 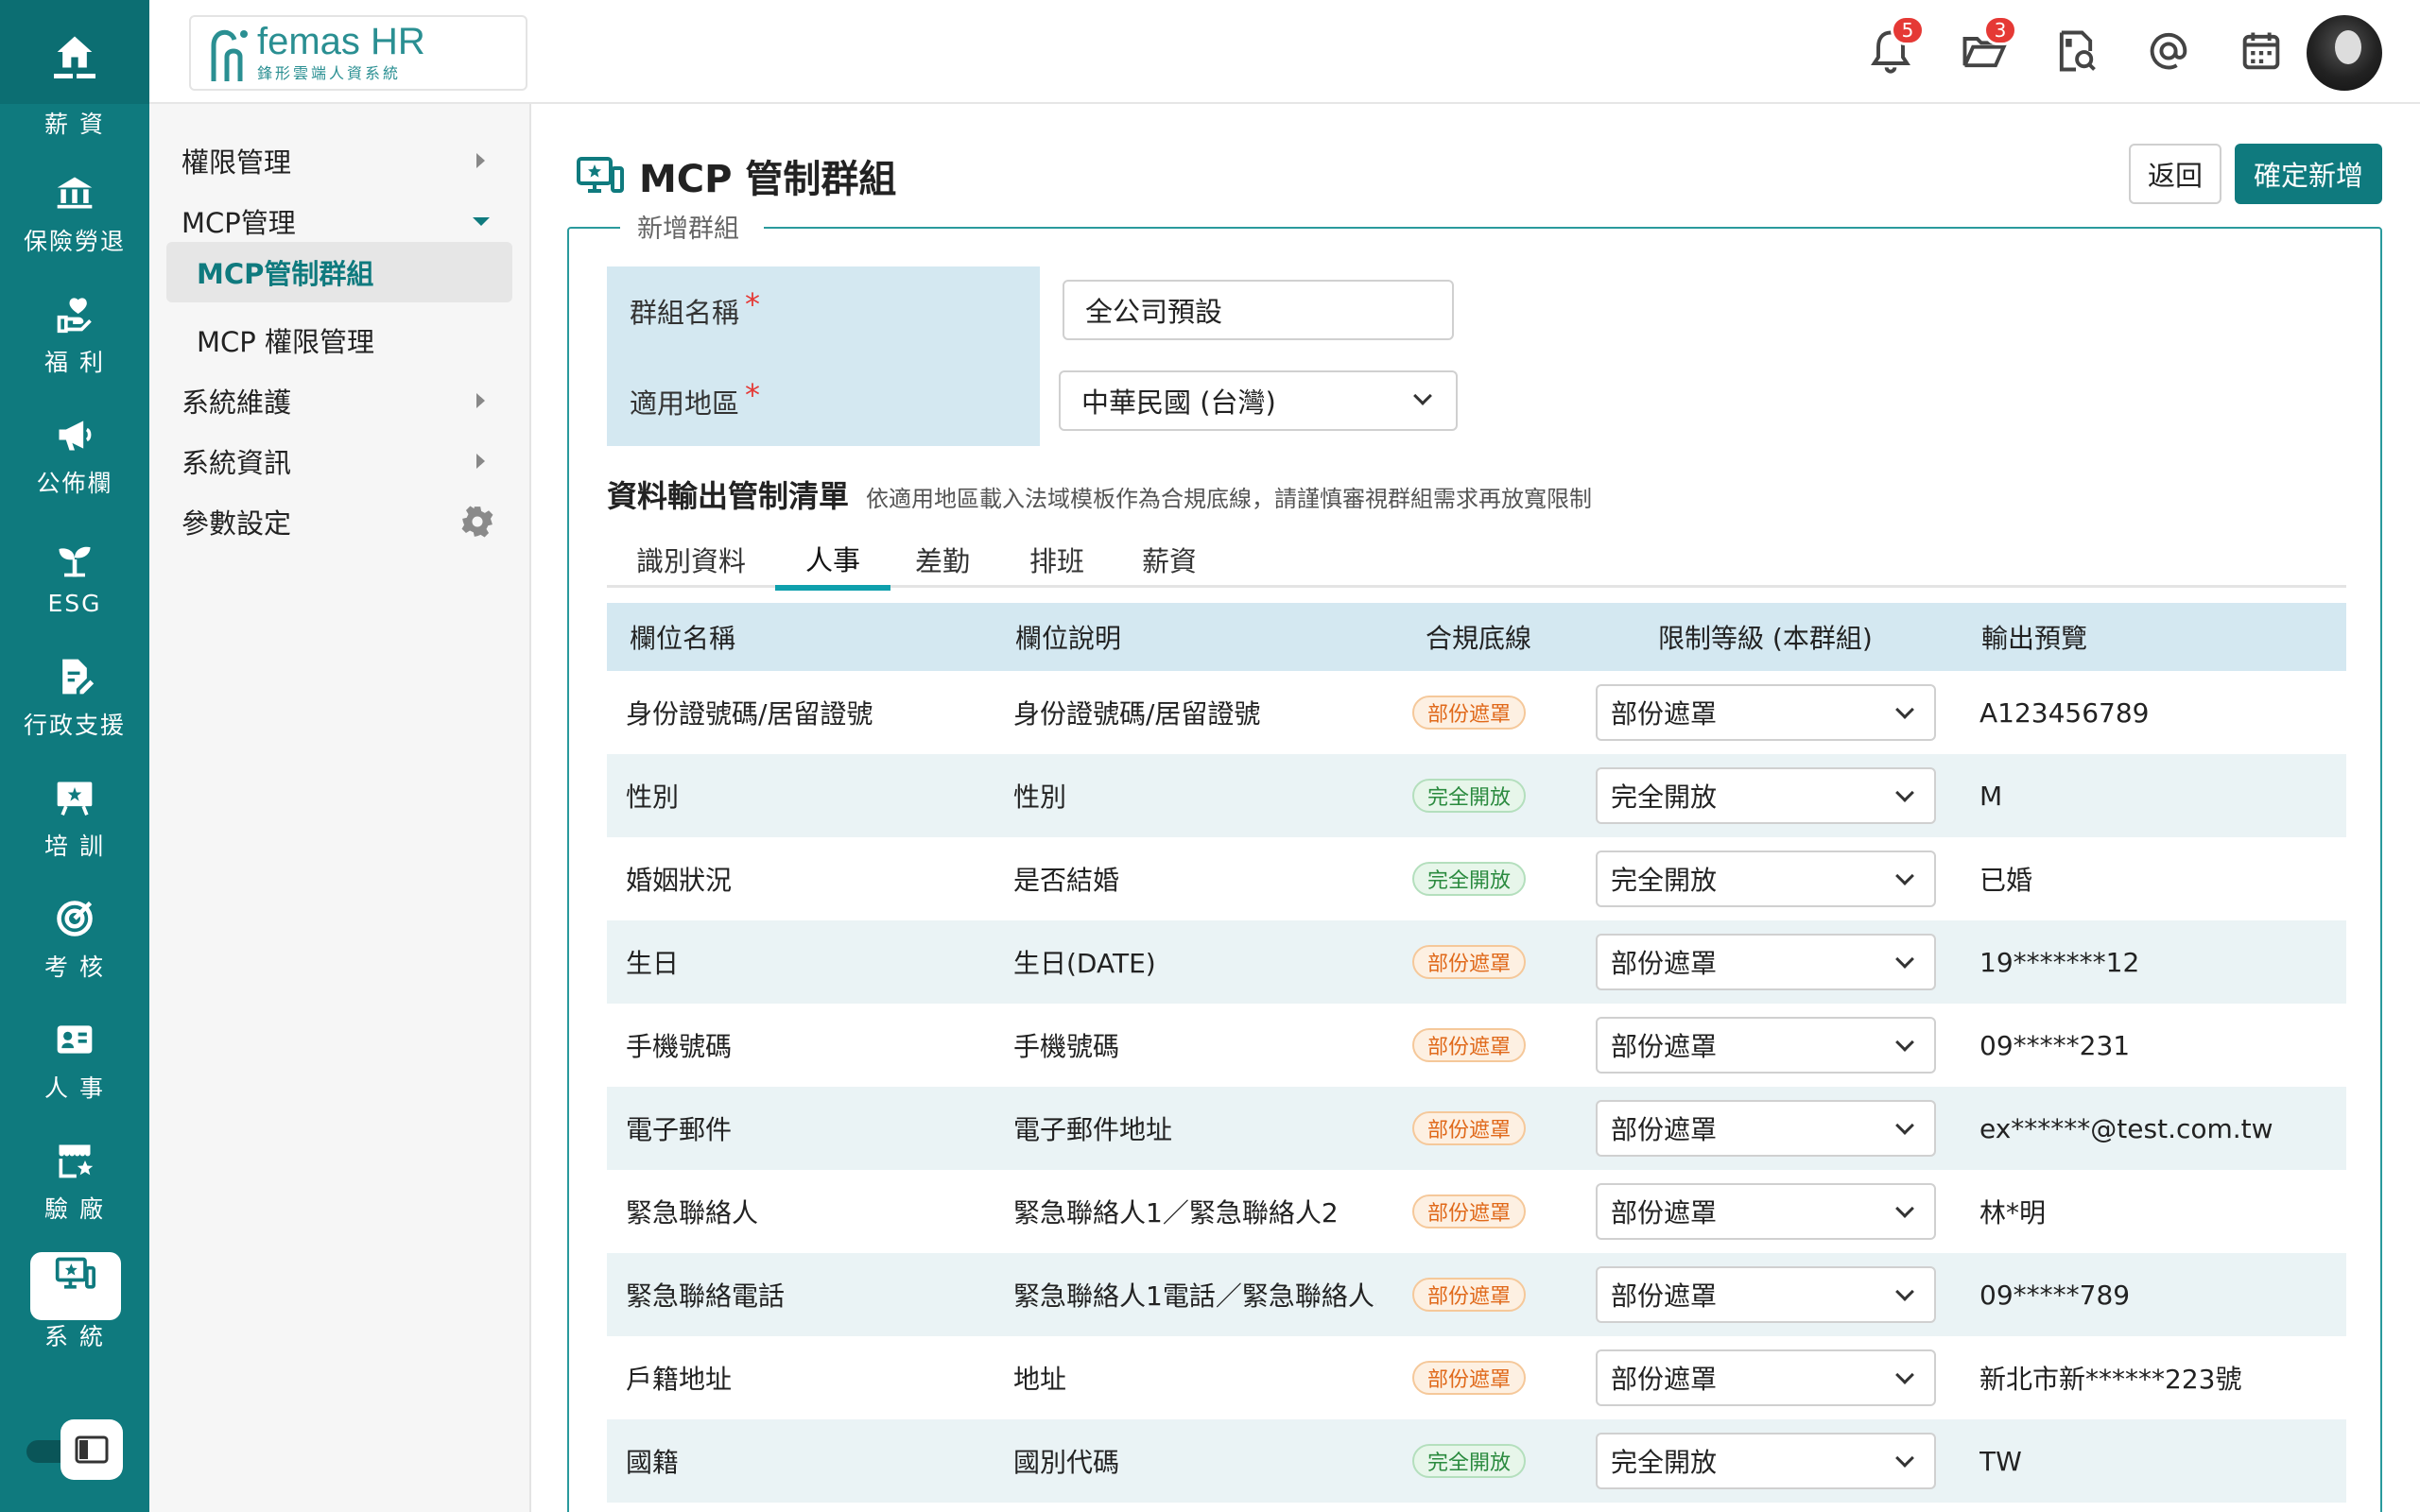 I want to click on tab: 人事, so click(x=832, y=561).